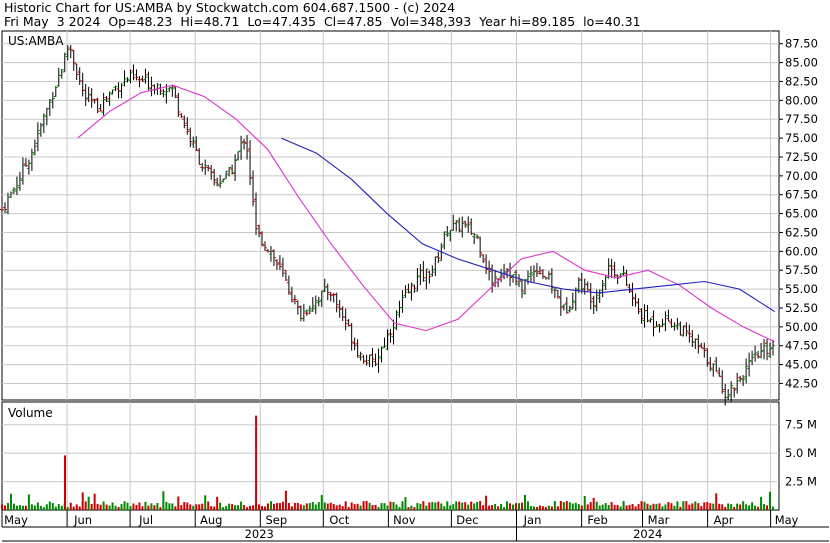 Image resolution: width=830 pixels, height=543 pixels. I want to click on price-tick-label: 85.00, so click(801, 63).